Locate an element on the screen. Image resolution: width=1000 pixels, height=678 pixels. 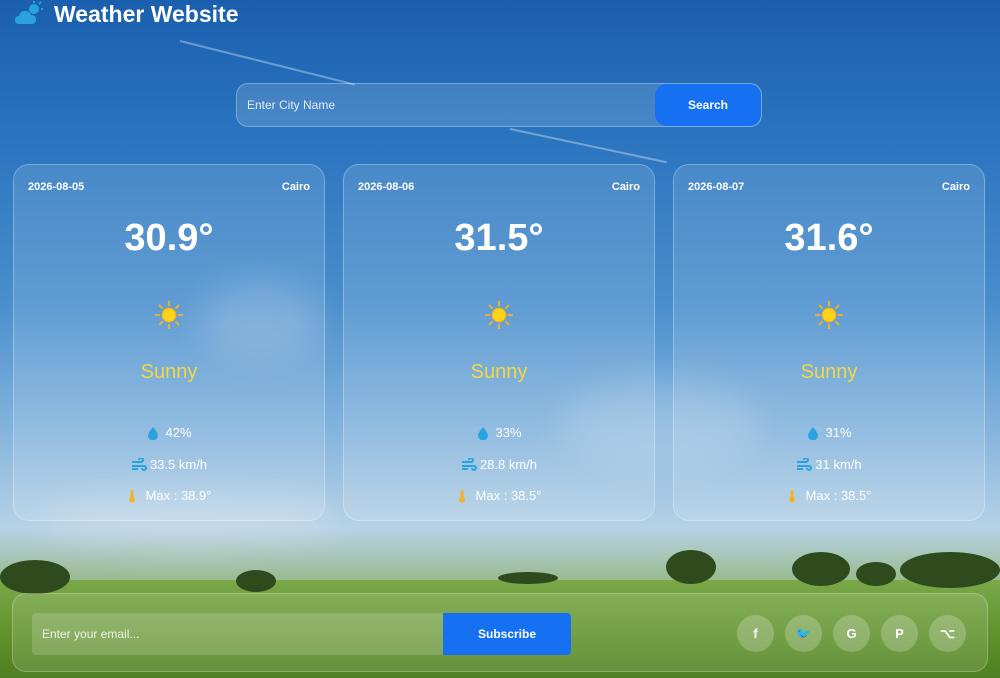
wind-value: 31 km/h is located at coordinates (838, 464).